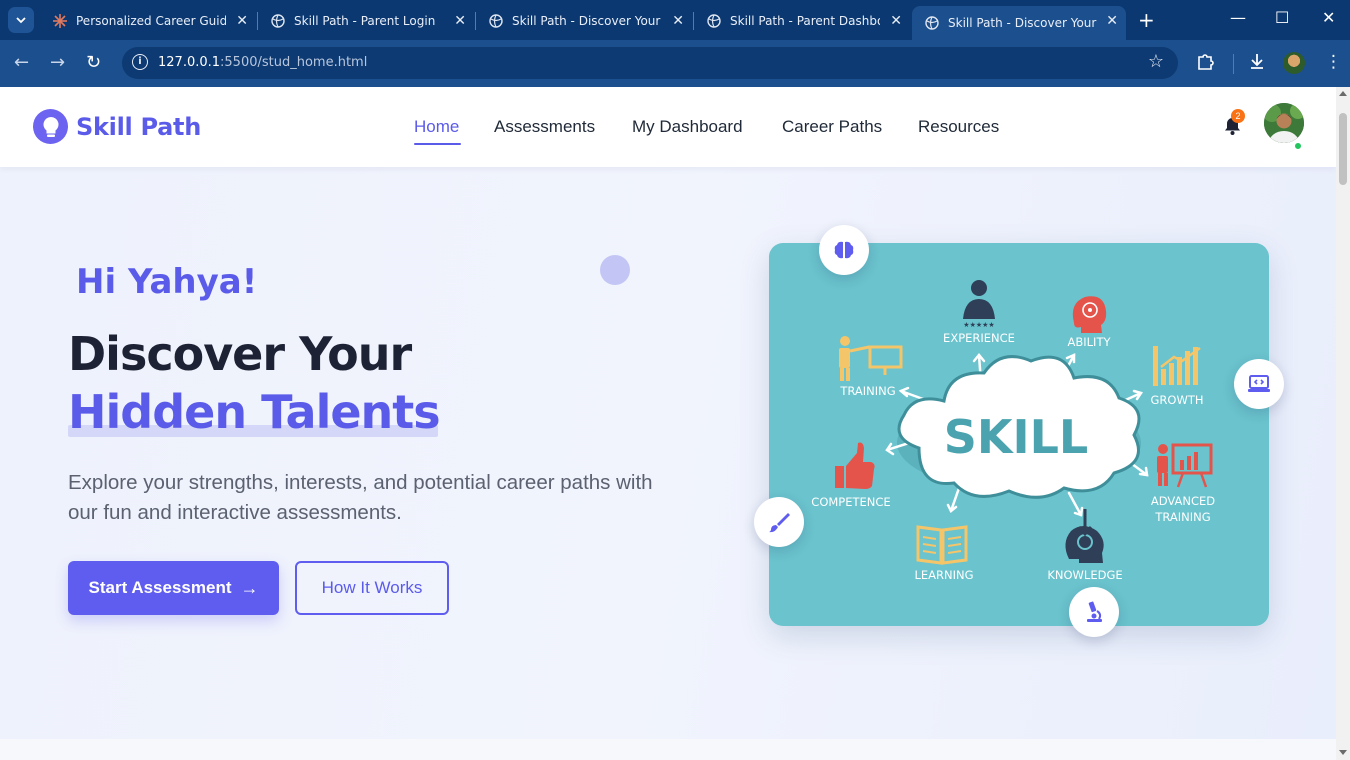 The width and height of the screenshot is (1350, 760). I want to click on browser-tab-2: Skill Path - Parent Login ✕, so click(366, 21).